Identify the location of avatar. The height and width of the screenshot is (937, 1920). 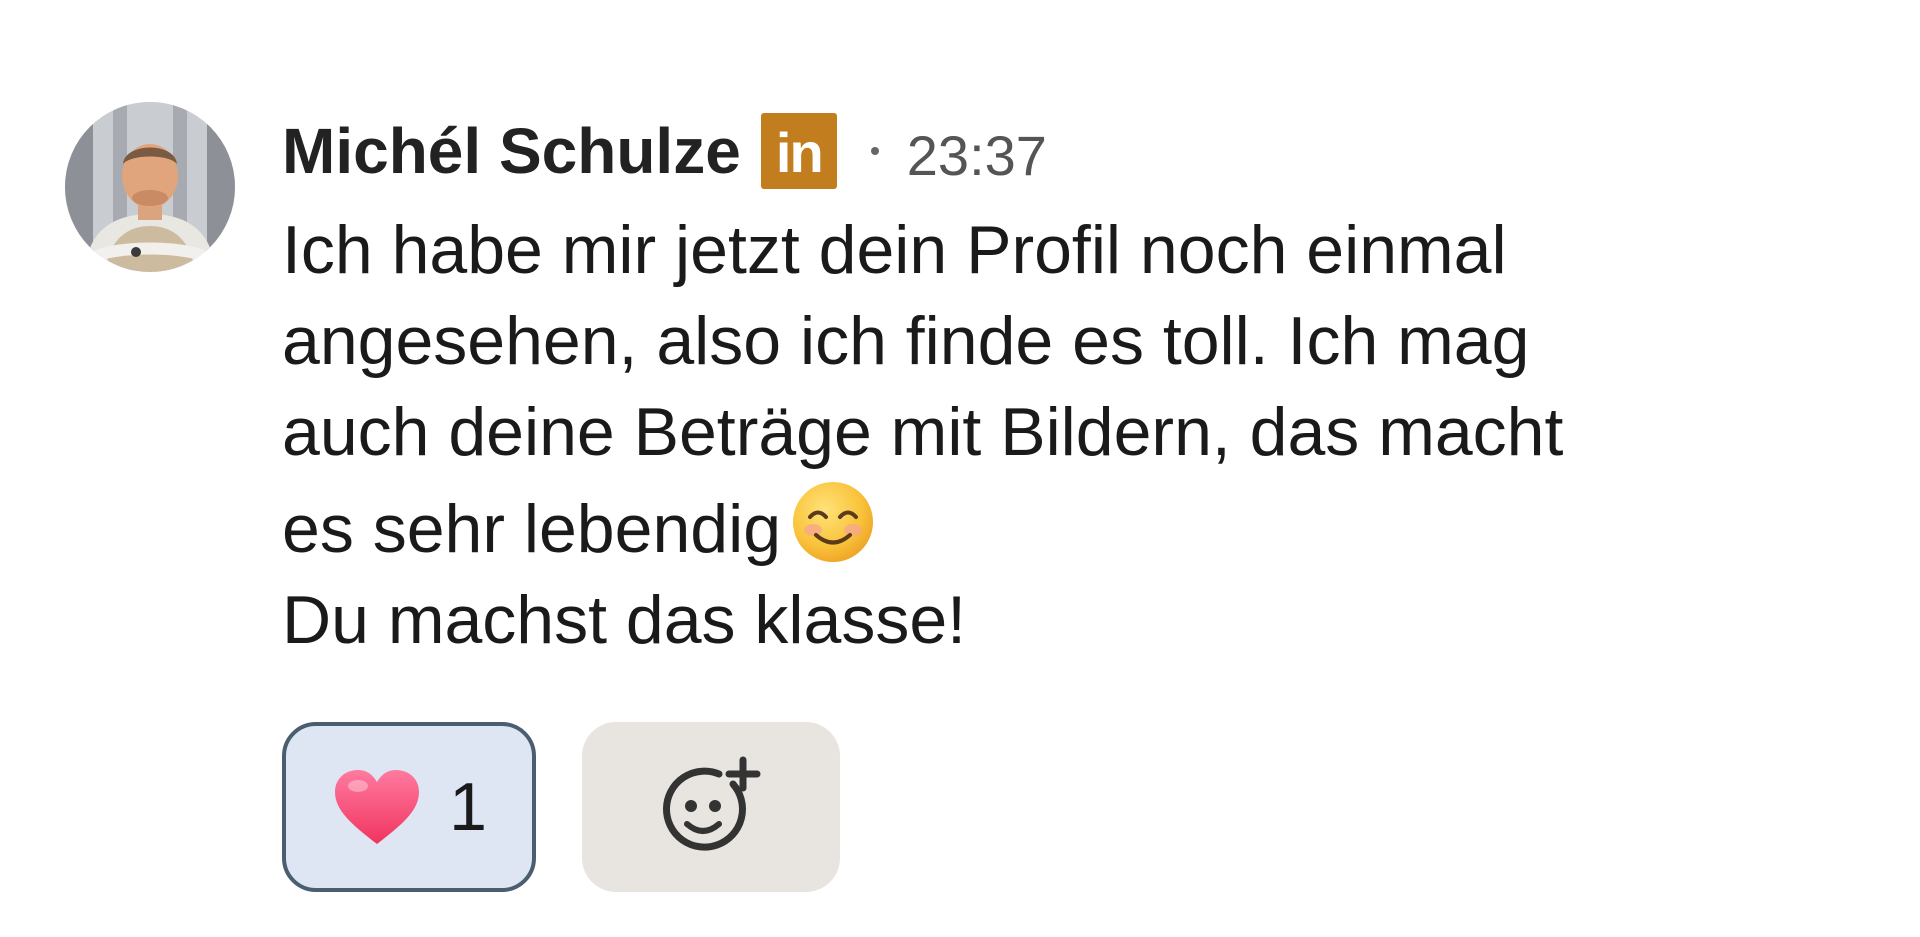
(150, 187).